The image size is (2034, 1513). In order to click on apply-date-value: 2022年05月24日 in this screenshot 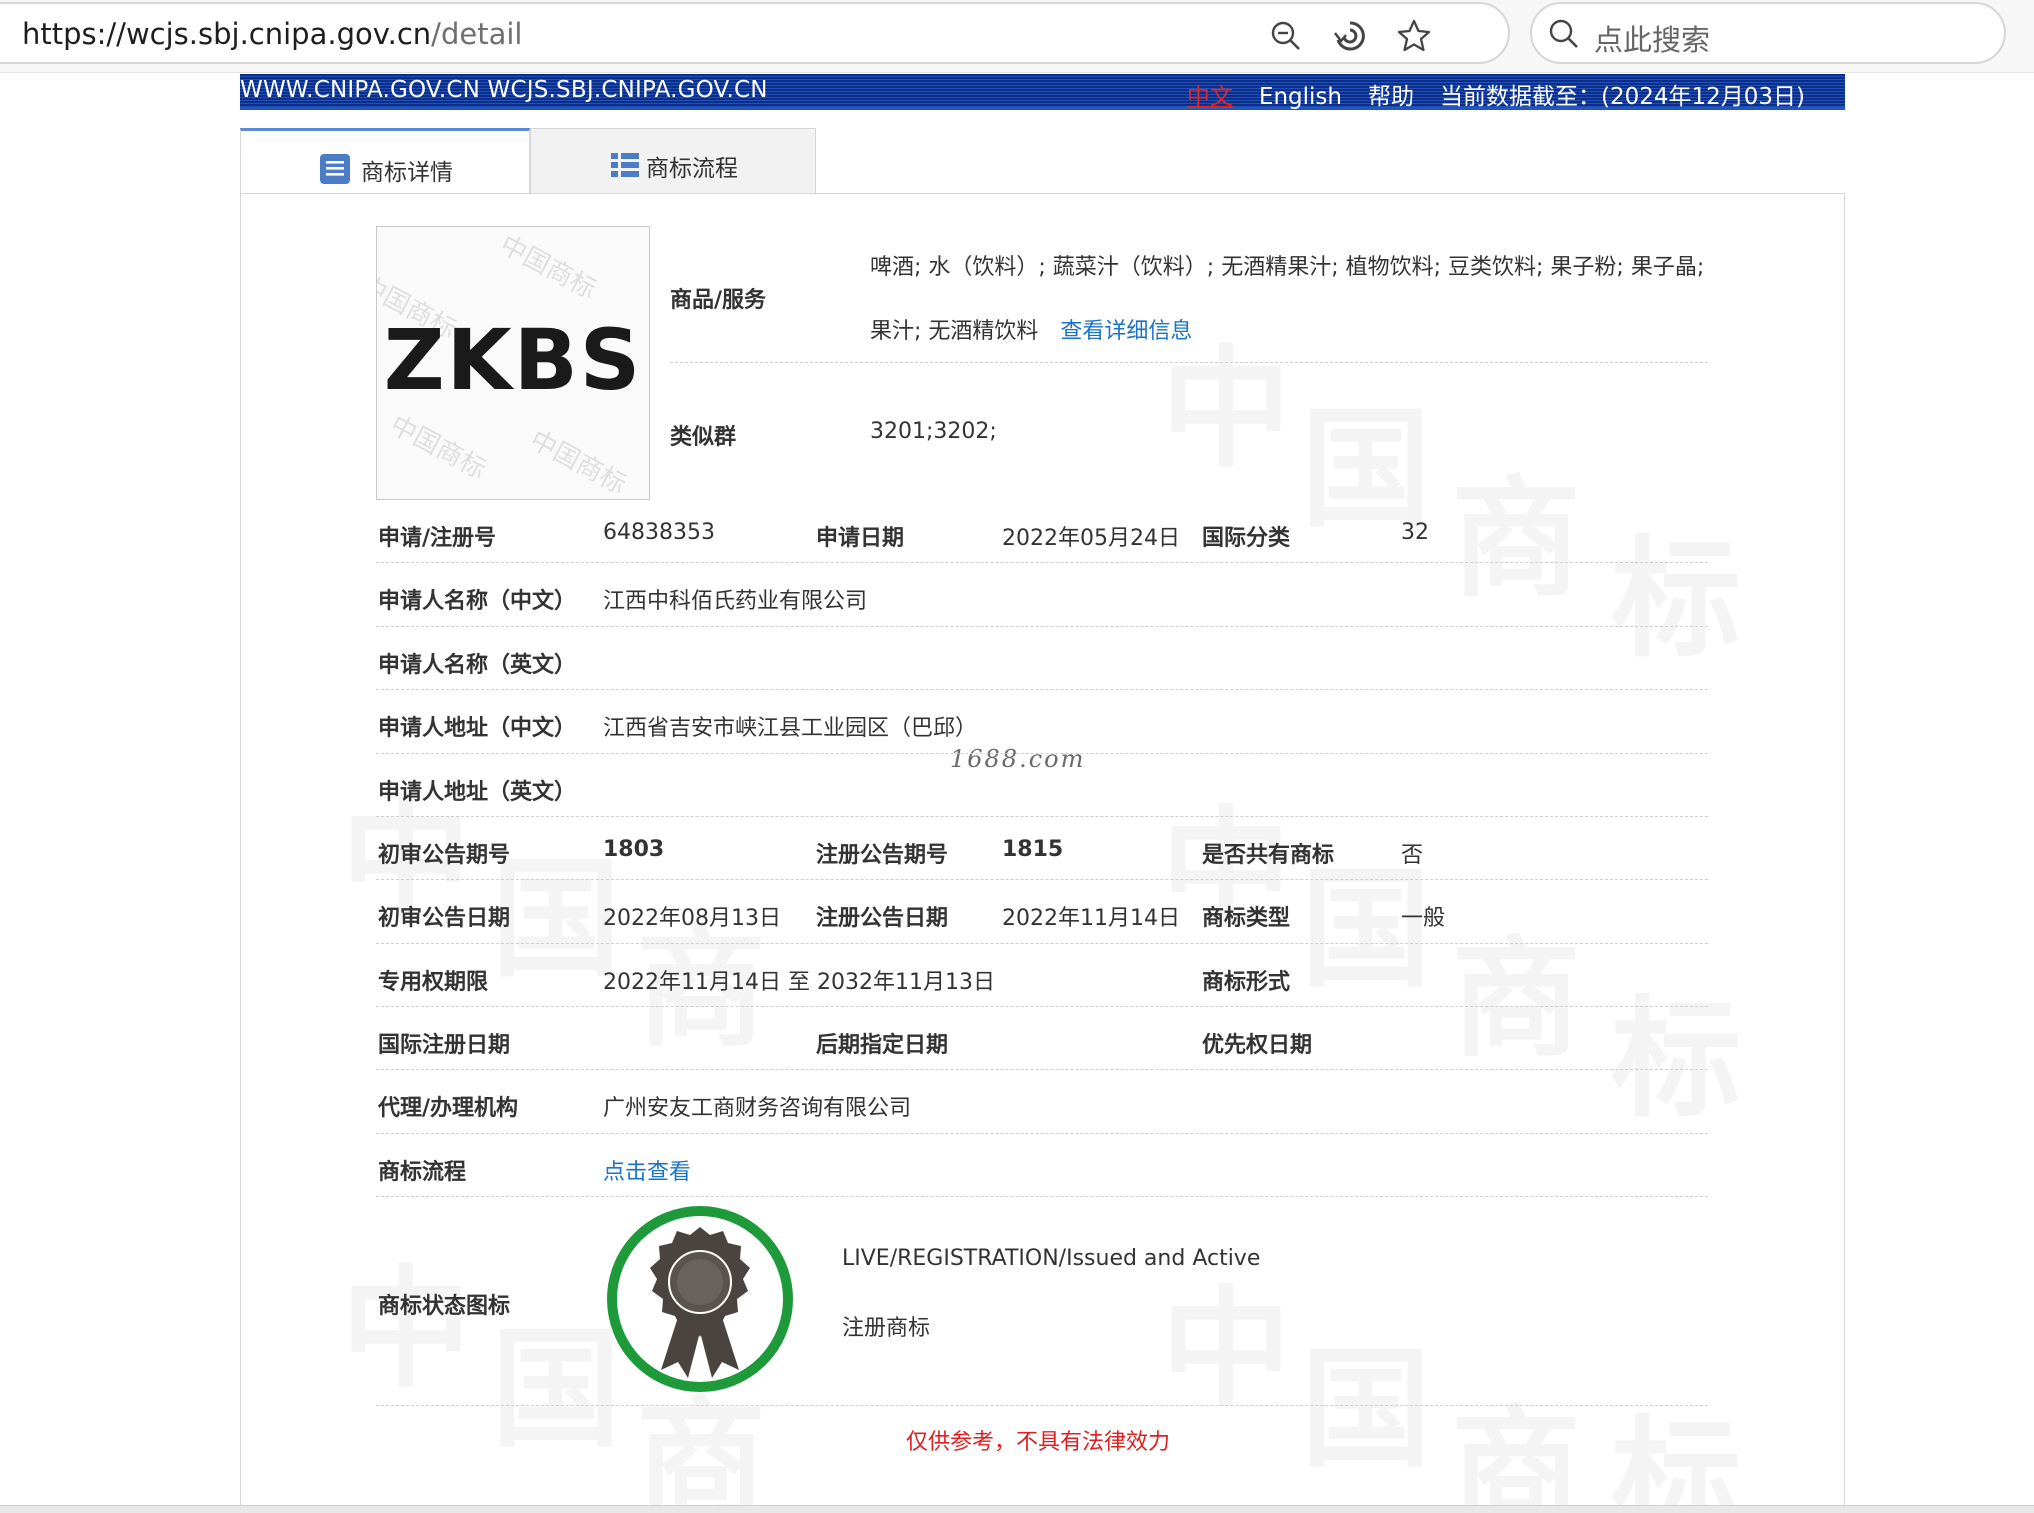, I will do `click(1091, 538)`.